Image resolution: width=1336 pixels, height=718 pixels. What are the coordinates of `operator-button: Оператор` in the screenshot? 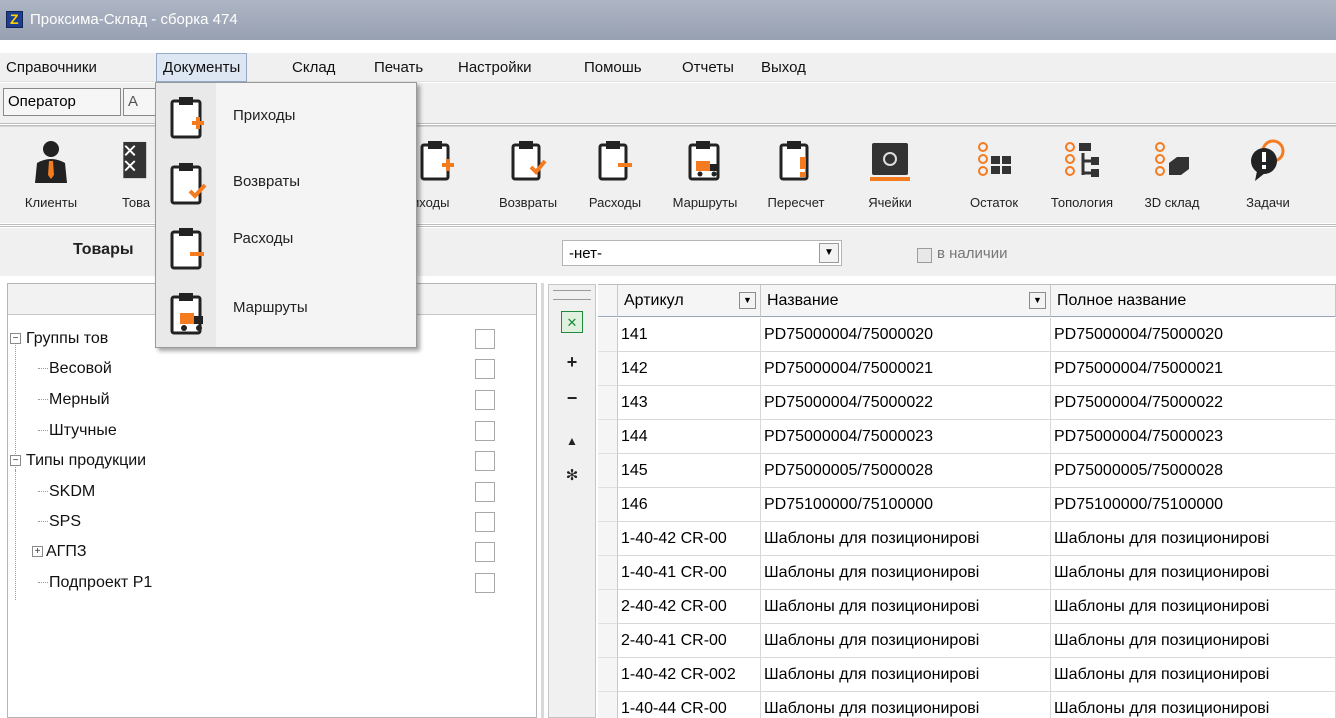 It's located at (62, 102).